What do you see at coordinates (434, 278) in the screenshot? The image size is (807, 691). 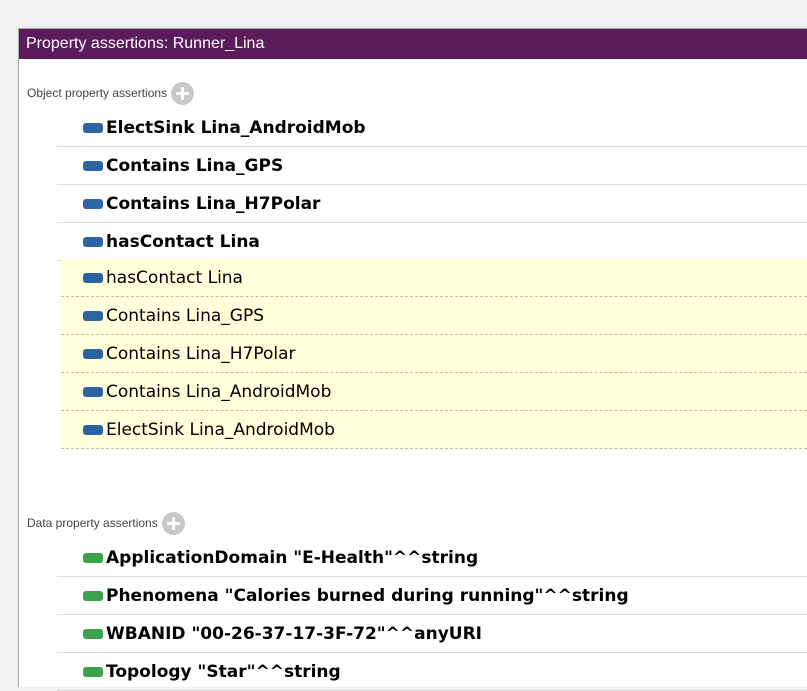 I see `inferred-object-assertion-row: hasContact Lina` at bounding box center [434, 278].